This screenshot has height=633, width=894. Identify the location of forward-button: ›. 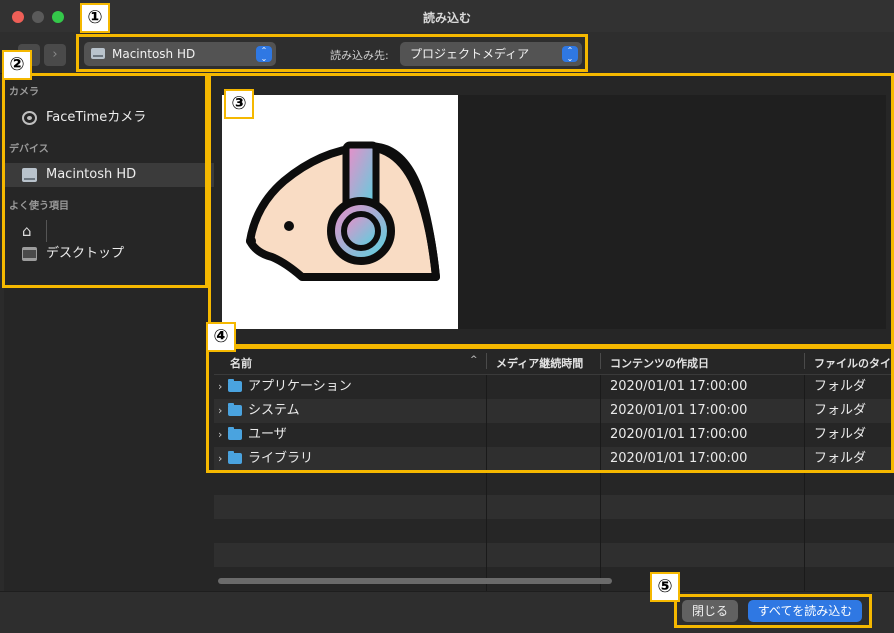
(55, 55).